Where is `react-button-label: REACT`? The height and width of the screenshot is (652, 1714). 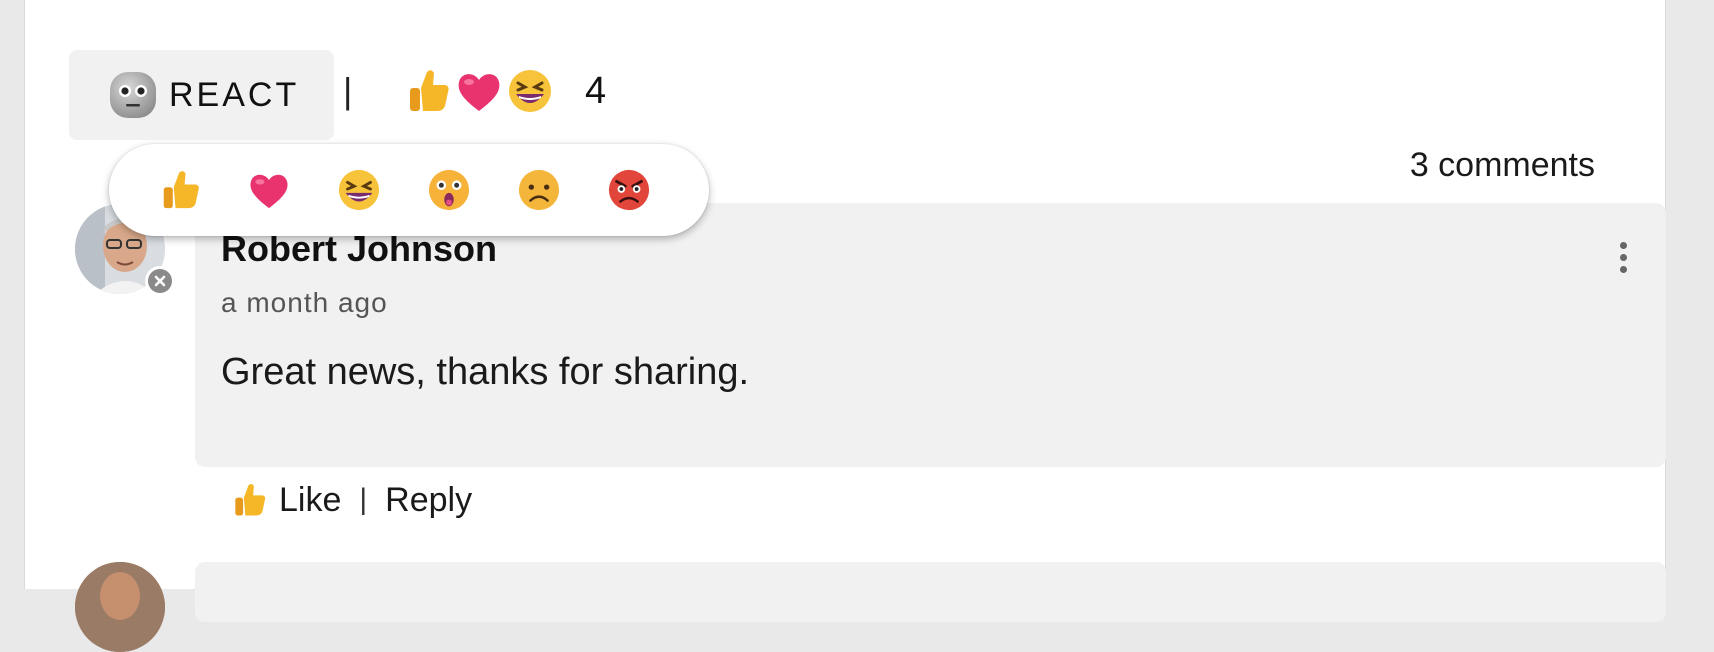 react-button-label: REACT is located at coordinates (234, 94).